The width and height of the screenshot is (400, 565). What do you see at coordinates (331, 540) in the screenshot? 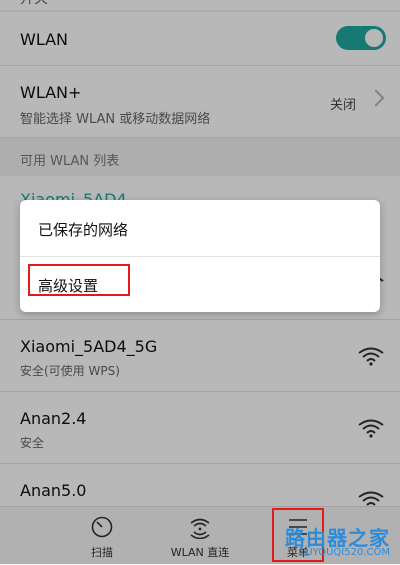
I see `watermark-logo: 路由器之家 LUYOUQI520.COM` at bounding box center [331, 540].